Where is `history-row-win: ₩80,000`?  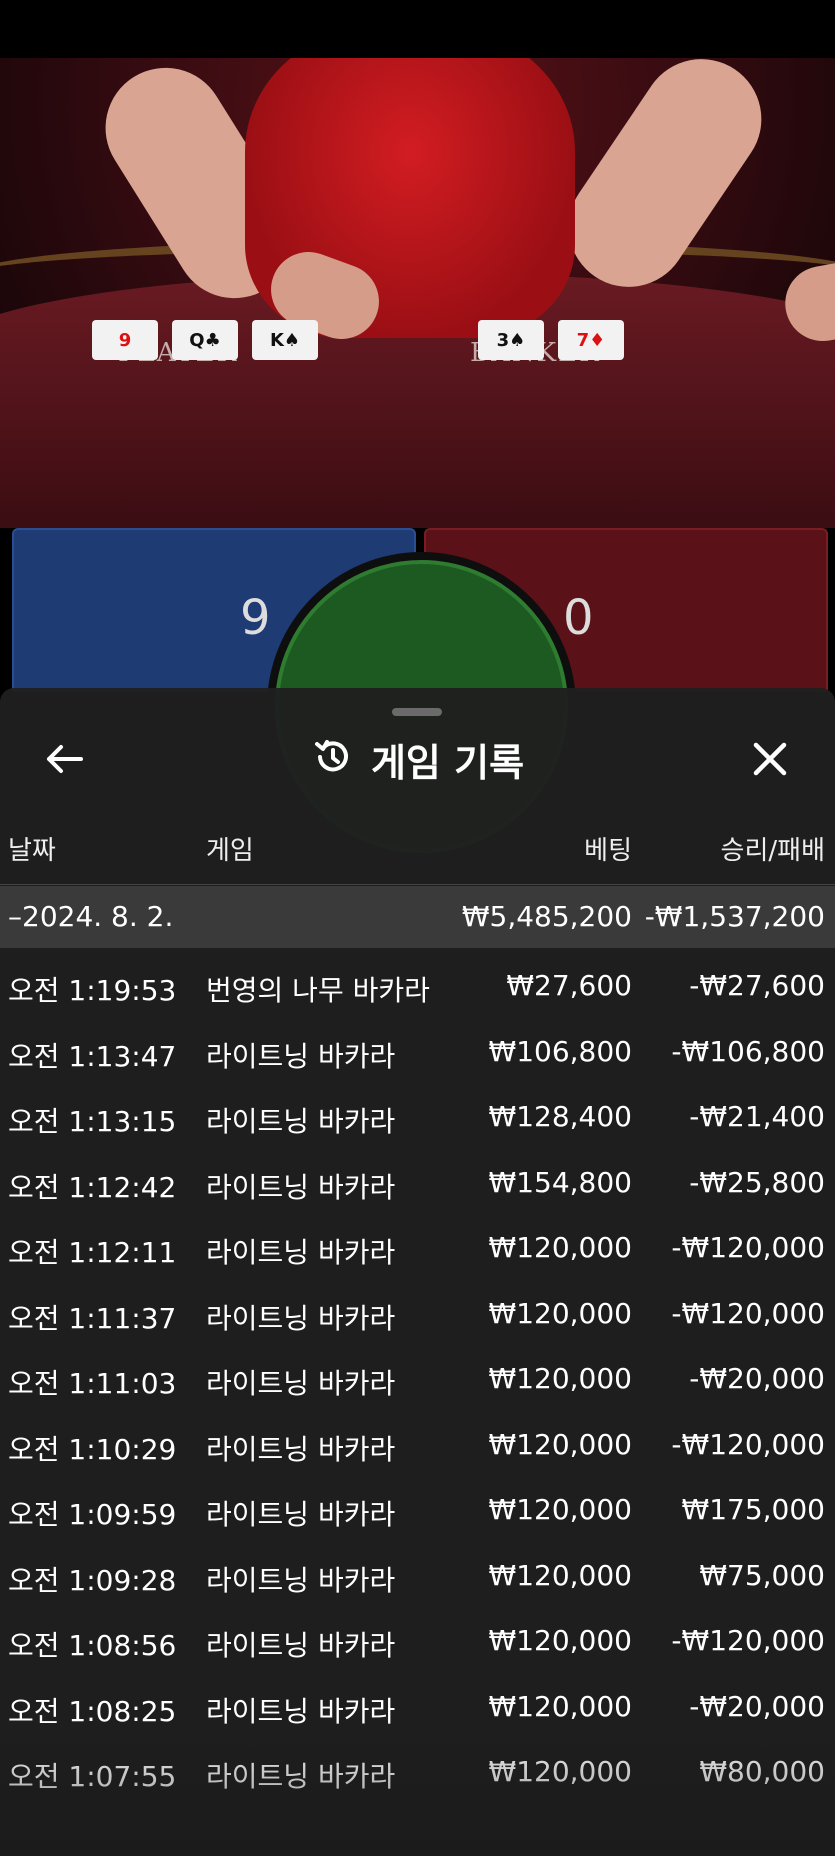 history-row-win: ₩80,000 is located at coordinates (762, 1771).